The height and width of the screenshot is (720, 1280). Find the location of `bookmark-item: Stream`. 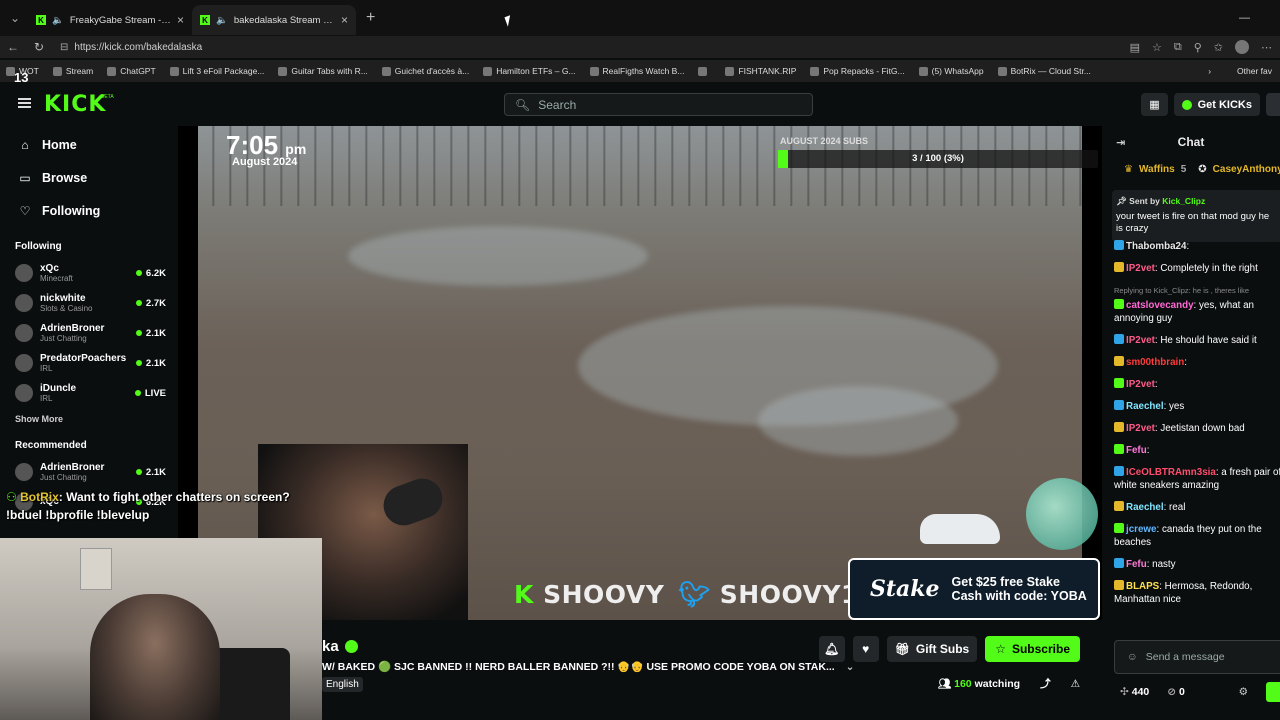

bookmark-item: Stream is located at coordinates (72, 71).